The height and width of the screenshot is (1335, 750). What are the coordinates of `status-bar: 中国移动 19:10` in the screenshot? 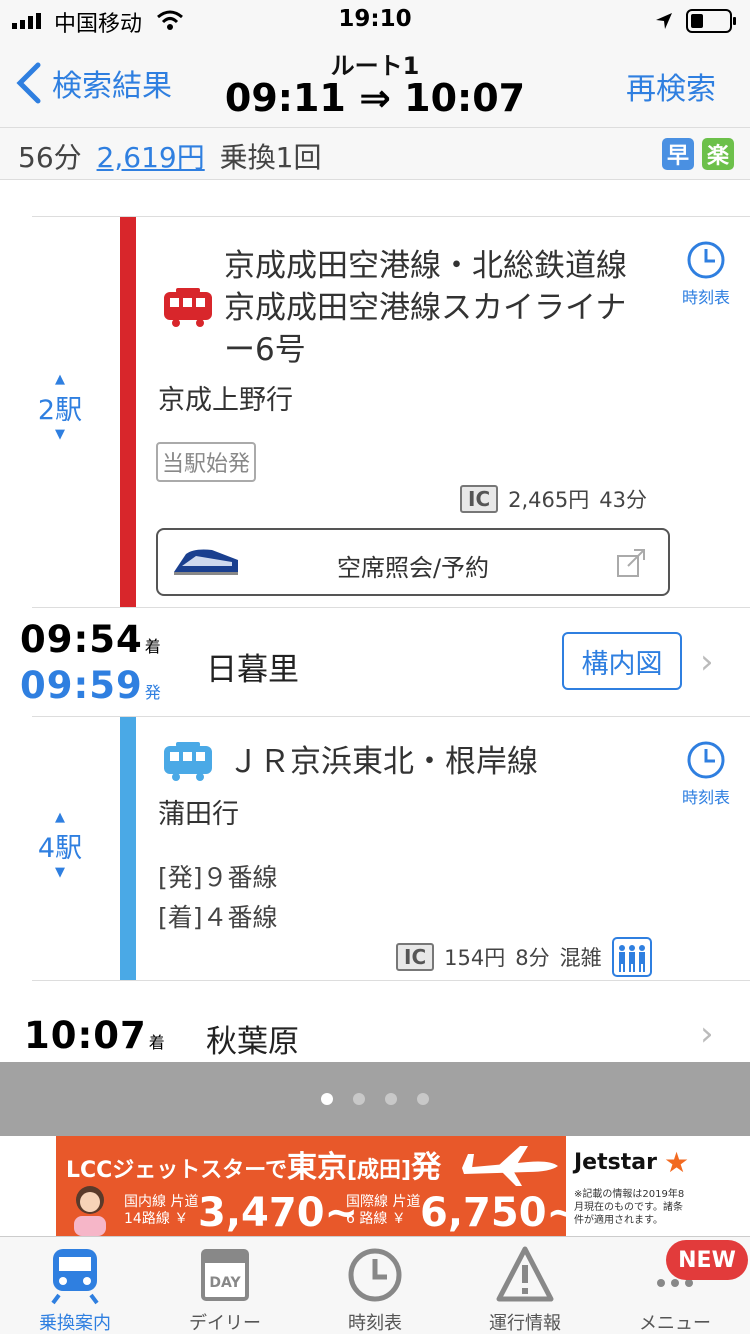 It's located at (375, 20).